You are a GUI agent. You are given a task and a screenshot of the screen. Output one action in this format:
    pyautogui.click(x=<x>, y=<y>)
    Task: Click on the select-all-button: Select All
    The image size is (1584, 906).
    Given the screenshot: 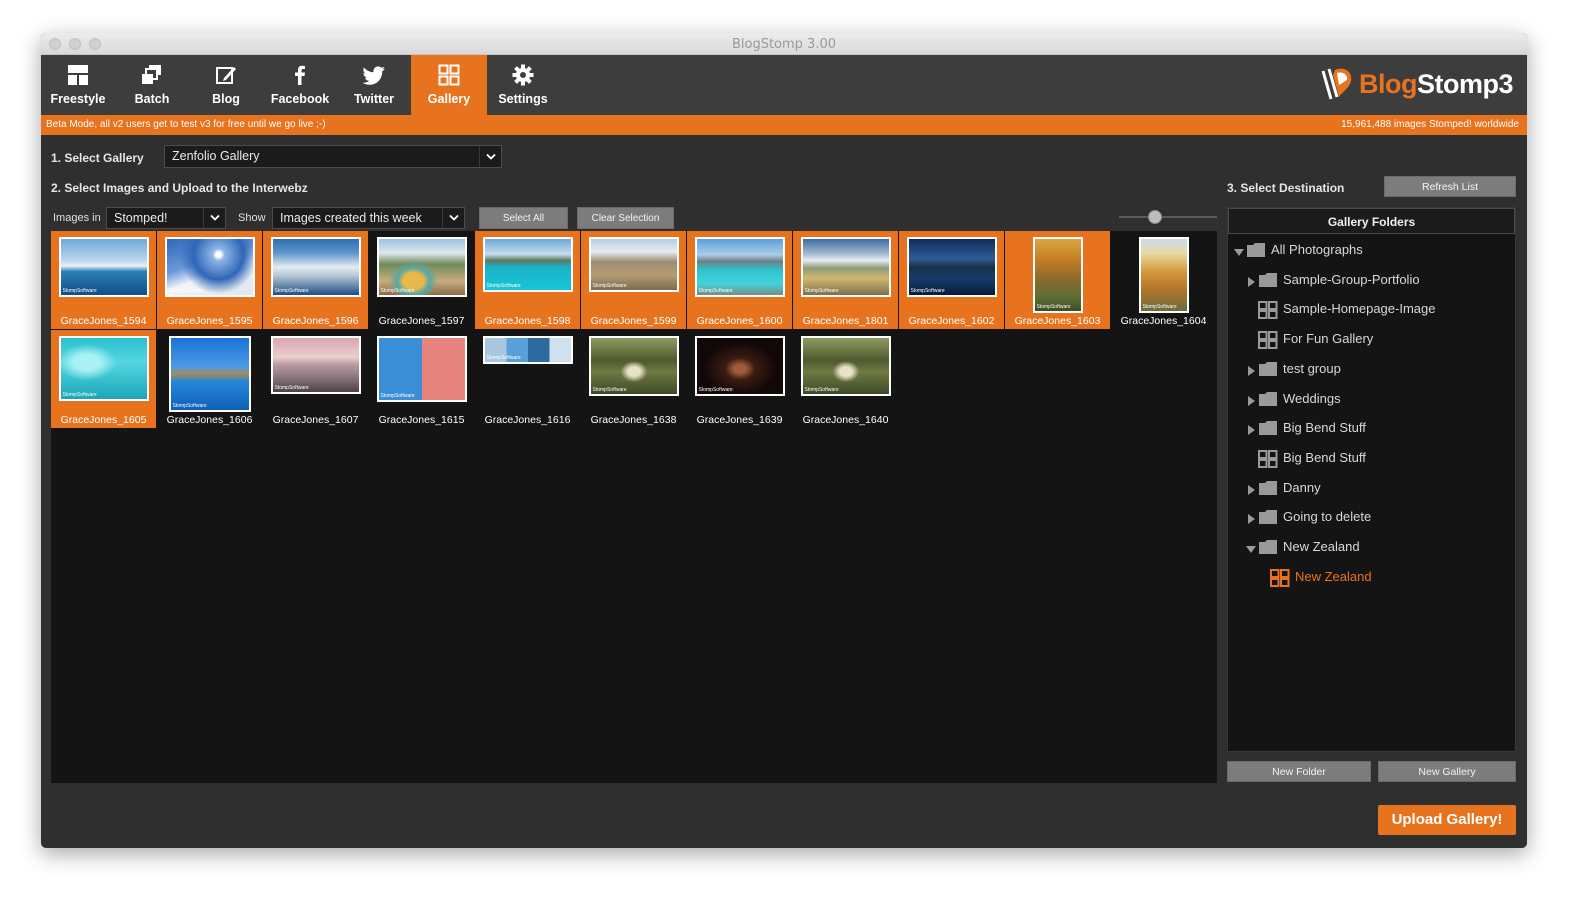 What is the action you would take?
    pyautogui.click(x=523, y=218)
    